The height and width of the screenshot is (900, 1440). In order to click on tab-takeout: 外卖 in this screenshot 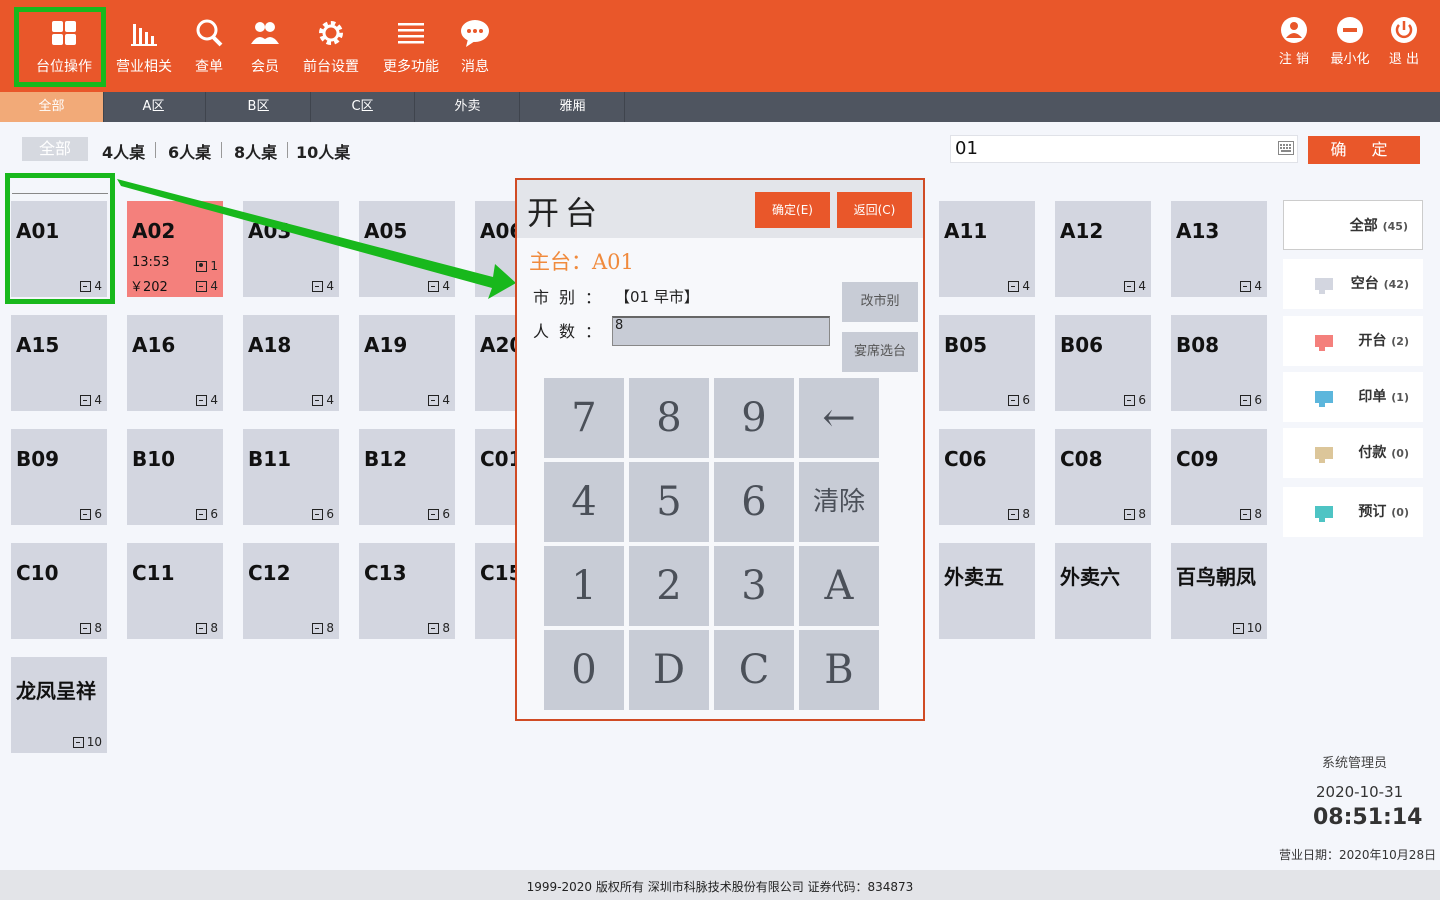, I will do `click(468, 107)`.